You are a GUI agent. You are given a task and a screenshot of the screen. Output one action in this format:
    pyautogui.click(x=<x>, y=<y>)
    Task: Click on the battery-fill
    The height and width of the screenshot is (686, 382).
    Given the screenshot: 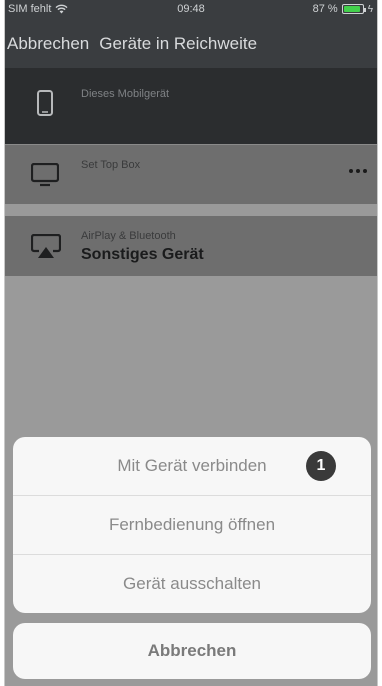 What is the action you would take?
    pyautogui.click(x=351, y=9)
    